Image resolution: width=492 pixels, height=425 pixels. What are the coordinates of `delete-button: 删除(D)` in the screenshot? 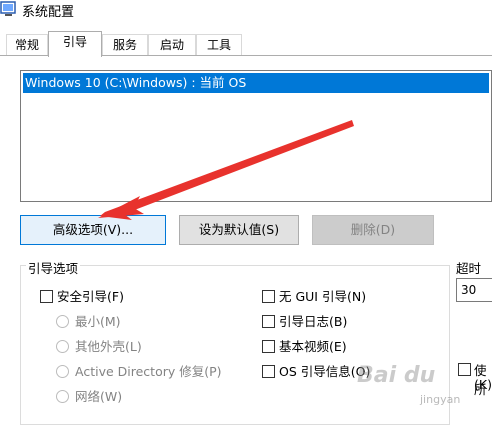 It's located at (373, 230).